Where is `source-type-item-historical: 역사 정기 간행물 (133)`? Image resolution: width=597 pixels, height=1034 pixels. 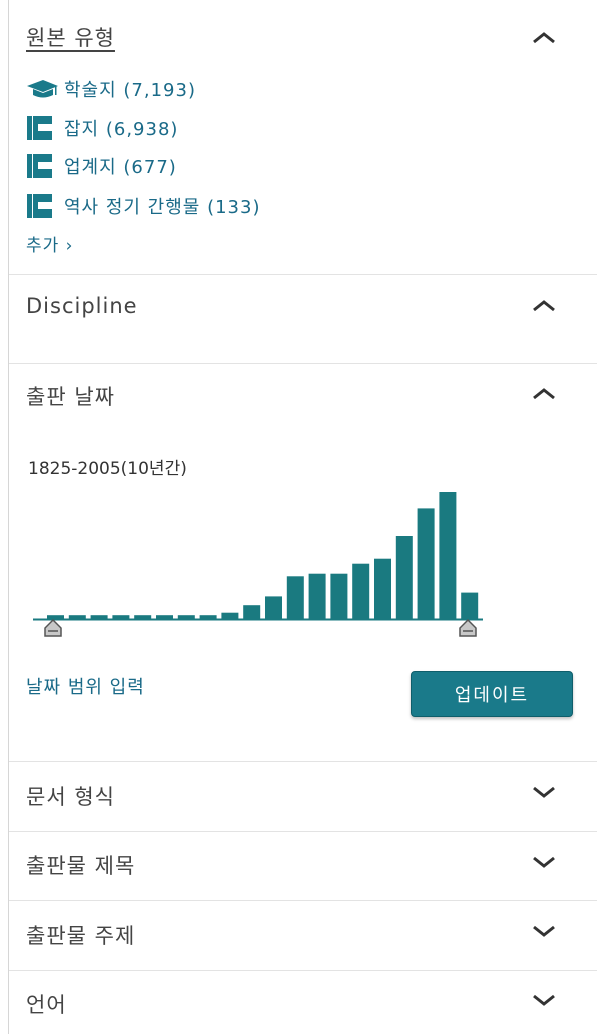
source-type-item-historical: 역사 정기 간행물 (133) is located at coordinates (143, 206).